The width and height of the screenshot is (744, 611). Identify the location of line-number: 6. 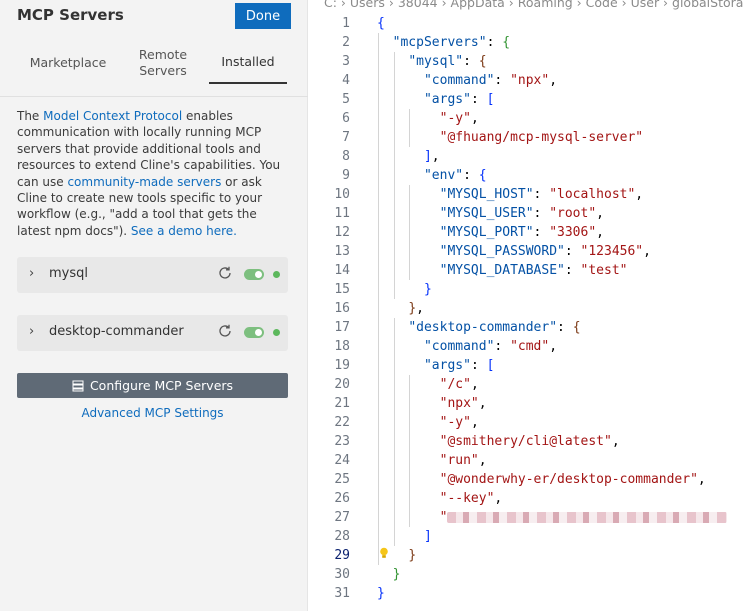
(346, 118).